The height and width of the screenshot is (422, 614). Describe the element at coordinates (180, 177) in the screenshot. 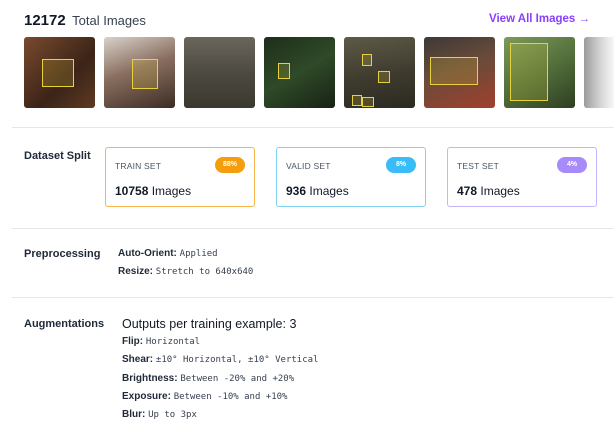

I see `train-set-card: TRAIN SET 88% 10758 Images` at that location.